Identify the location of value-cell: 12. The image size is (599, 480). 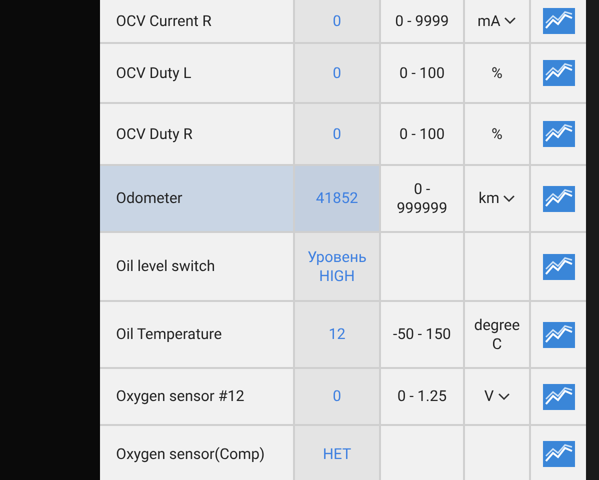
(337, 334).